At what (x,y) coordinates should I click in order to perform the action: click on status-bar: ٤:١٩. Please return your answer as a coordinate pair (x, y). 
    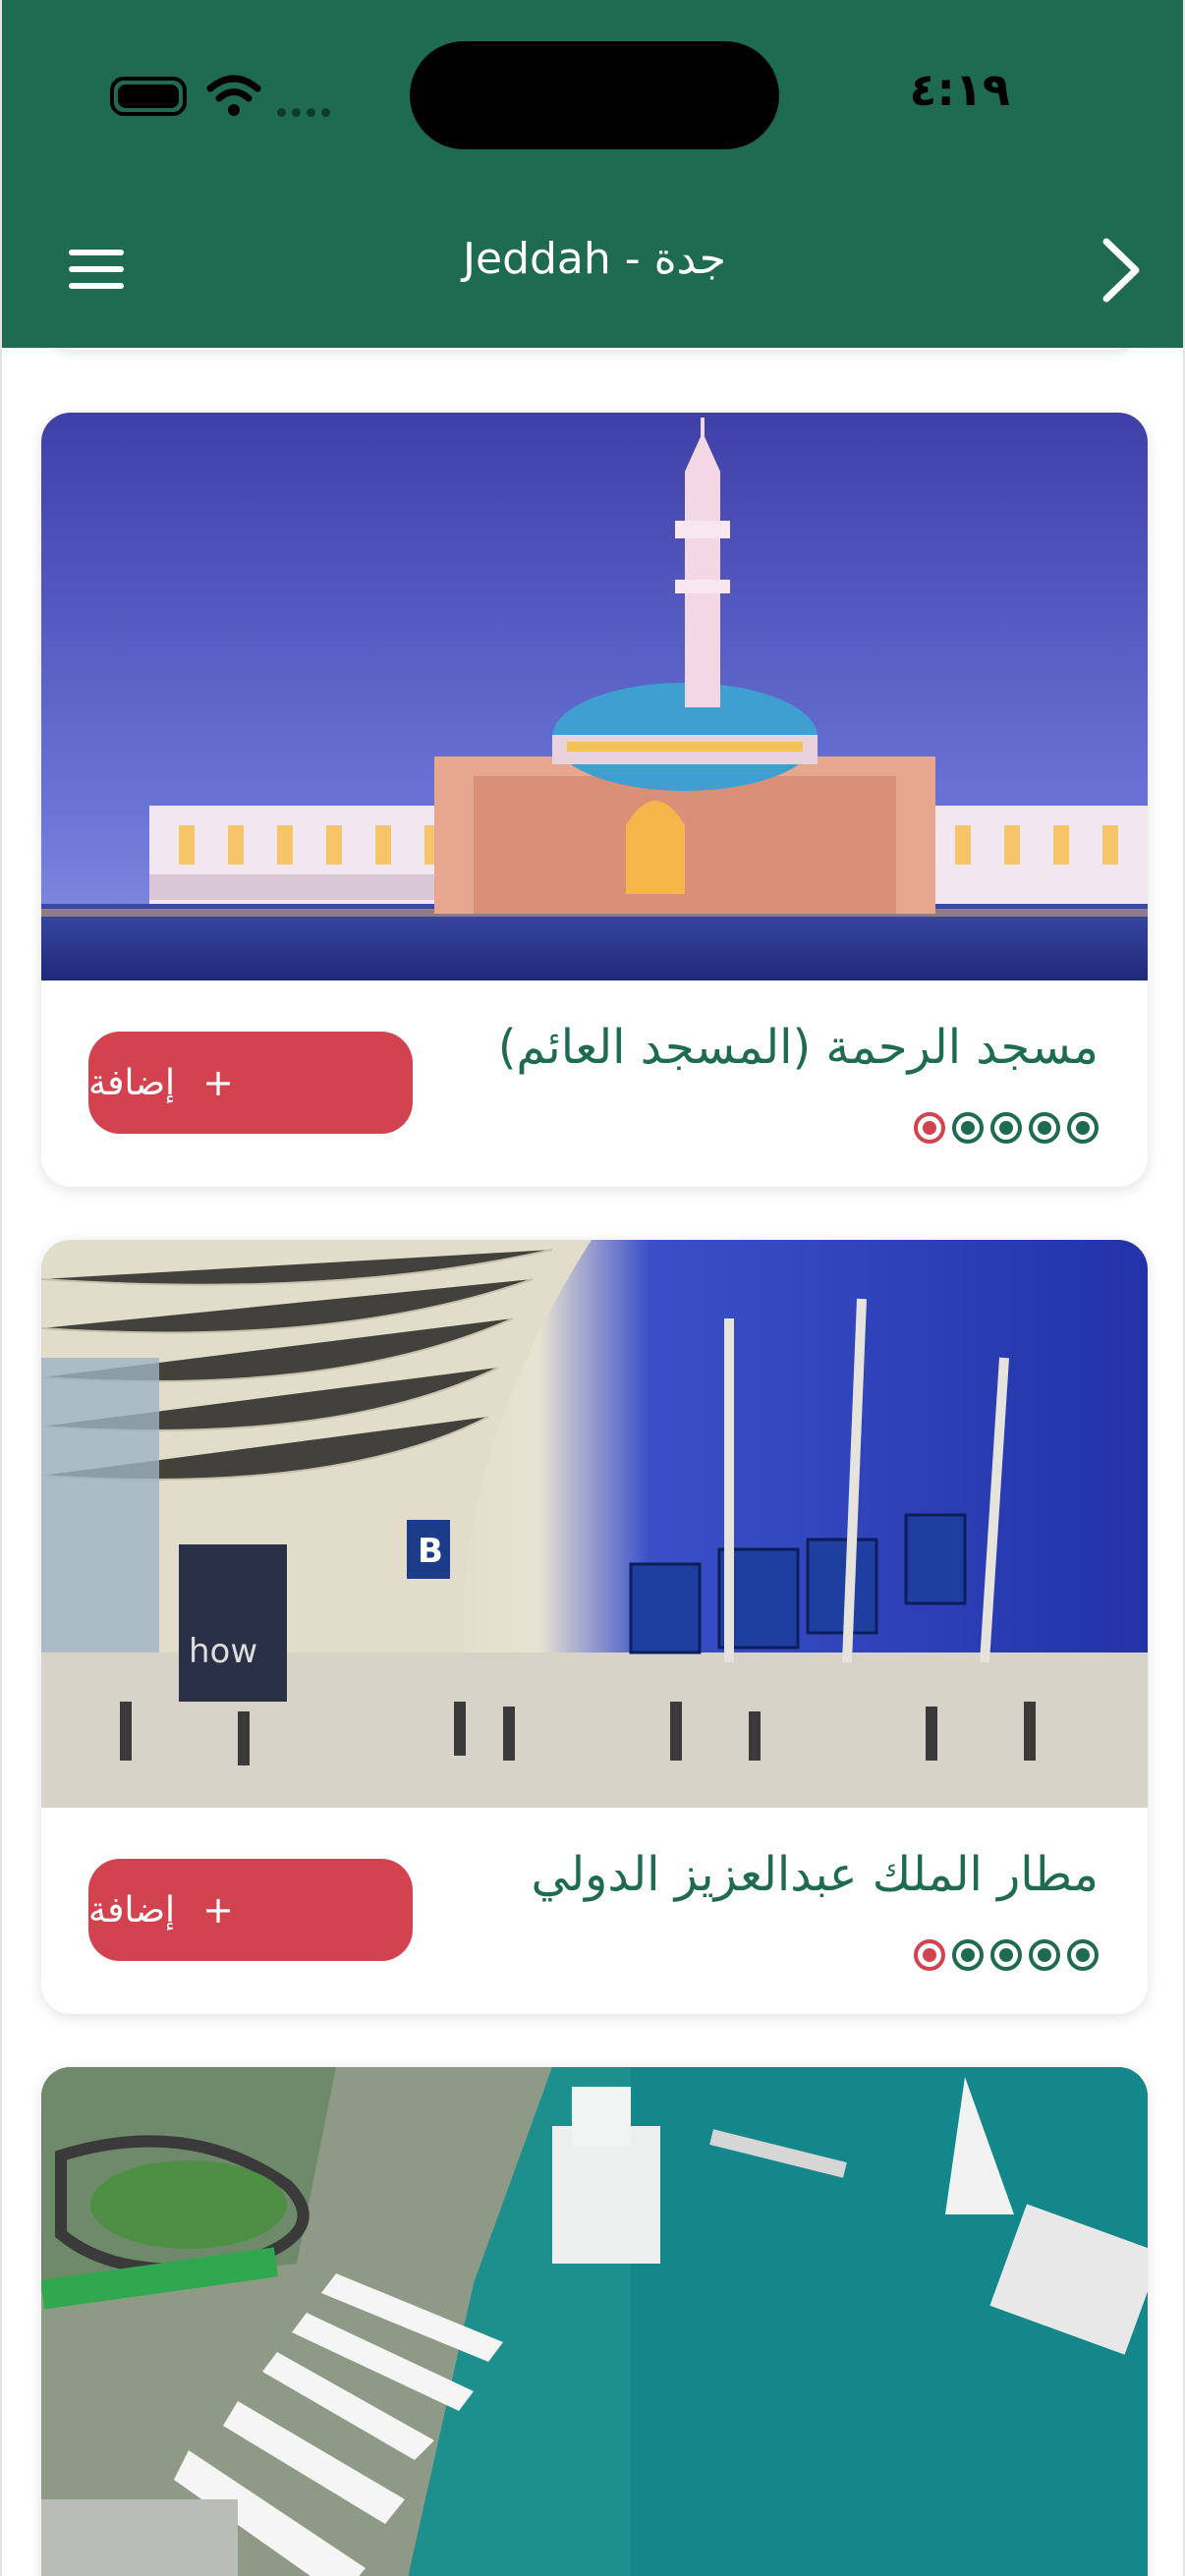
    Looking at the image, I should click on (592, 93).